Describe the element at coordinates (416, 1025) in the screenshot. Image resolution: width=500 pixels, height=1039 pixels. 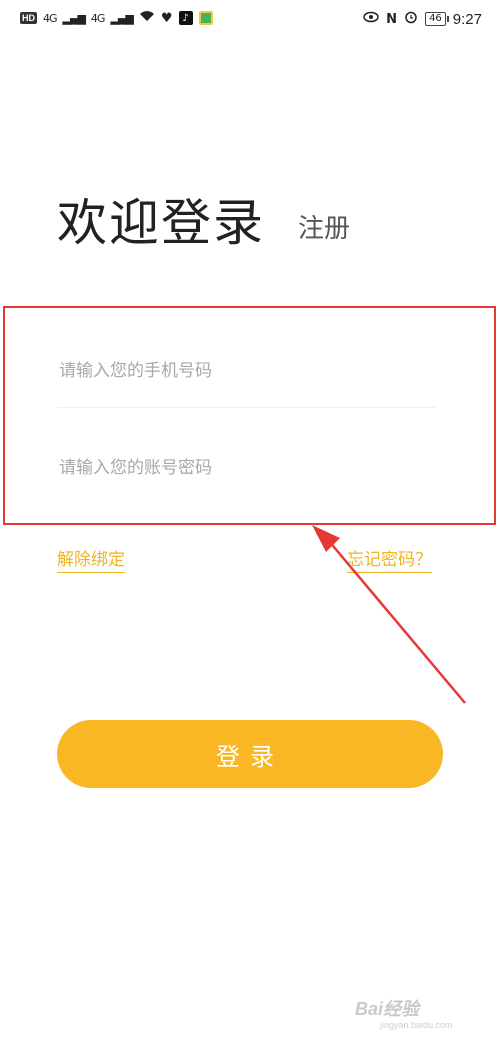
I see `watermark-url: jingyan.baidu.com` at that location.